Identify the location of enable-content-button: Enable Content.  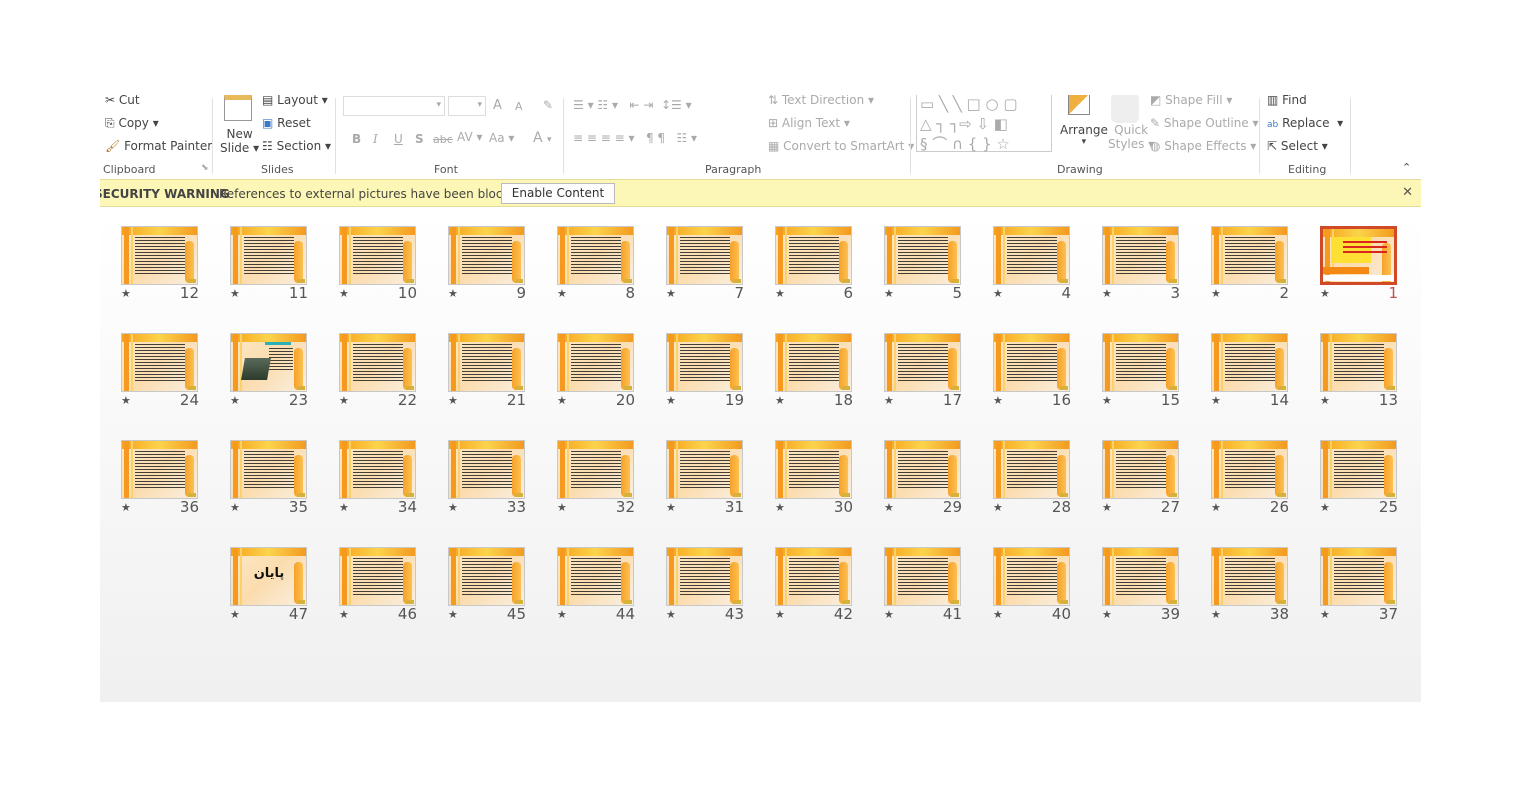
(558, 193).